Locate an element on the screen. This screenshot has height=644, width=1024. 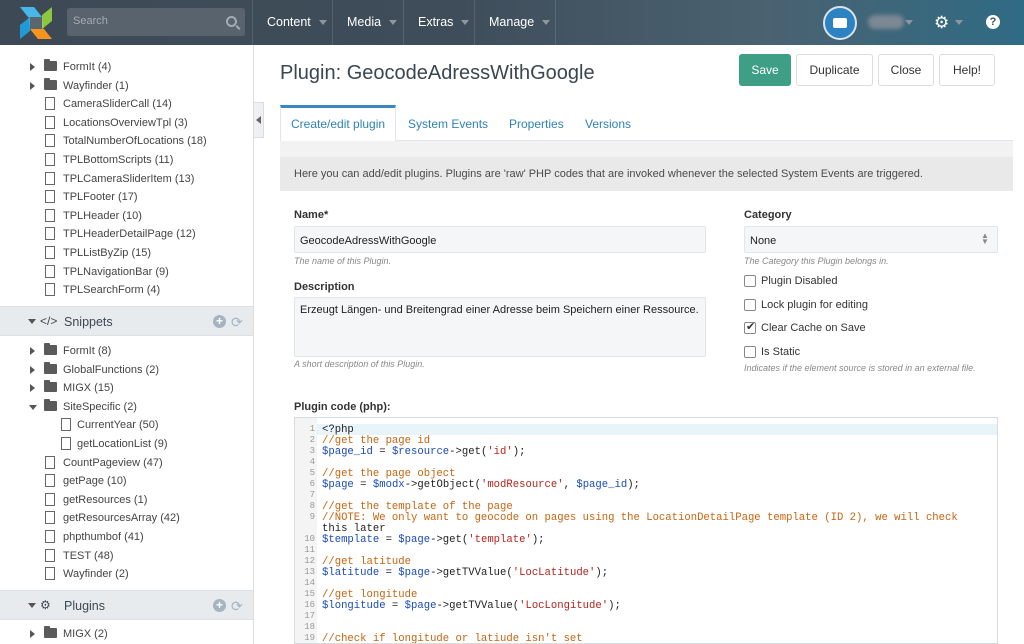
tree-item: CountPageview (47) is located at coordinates (126, 463).